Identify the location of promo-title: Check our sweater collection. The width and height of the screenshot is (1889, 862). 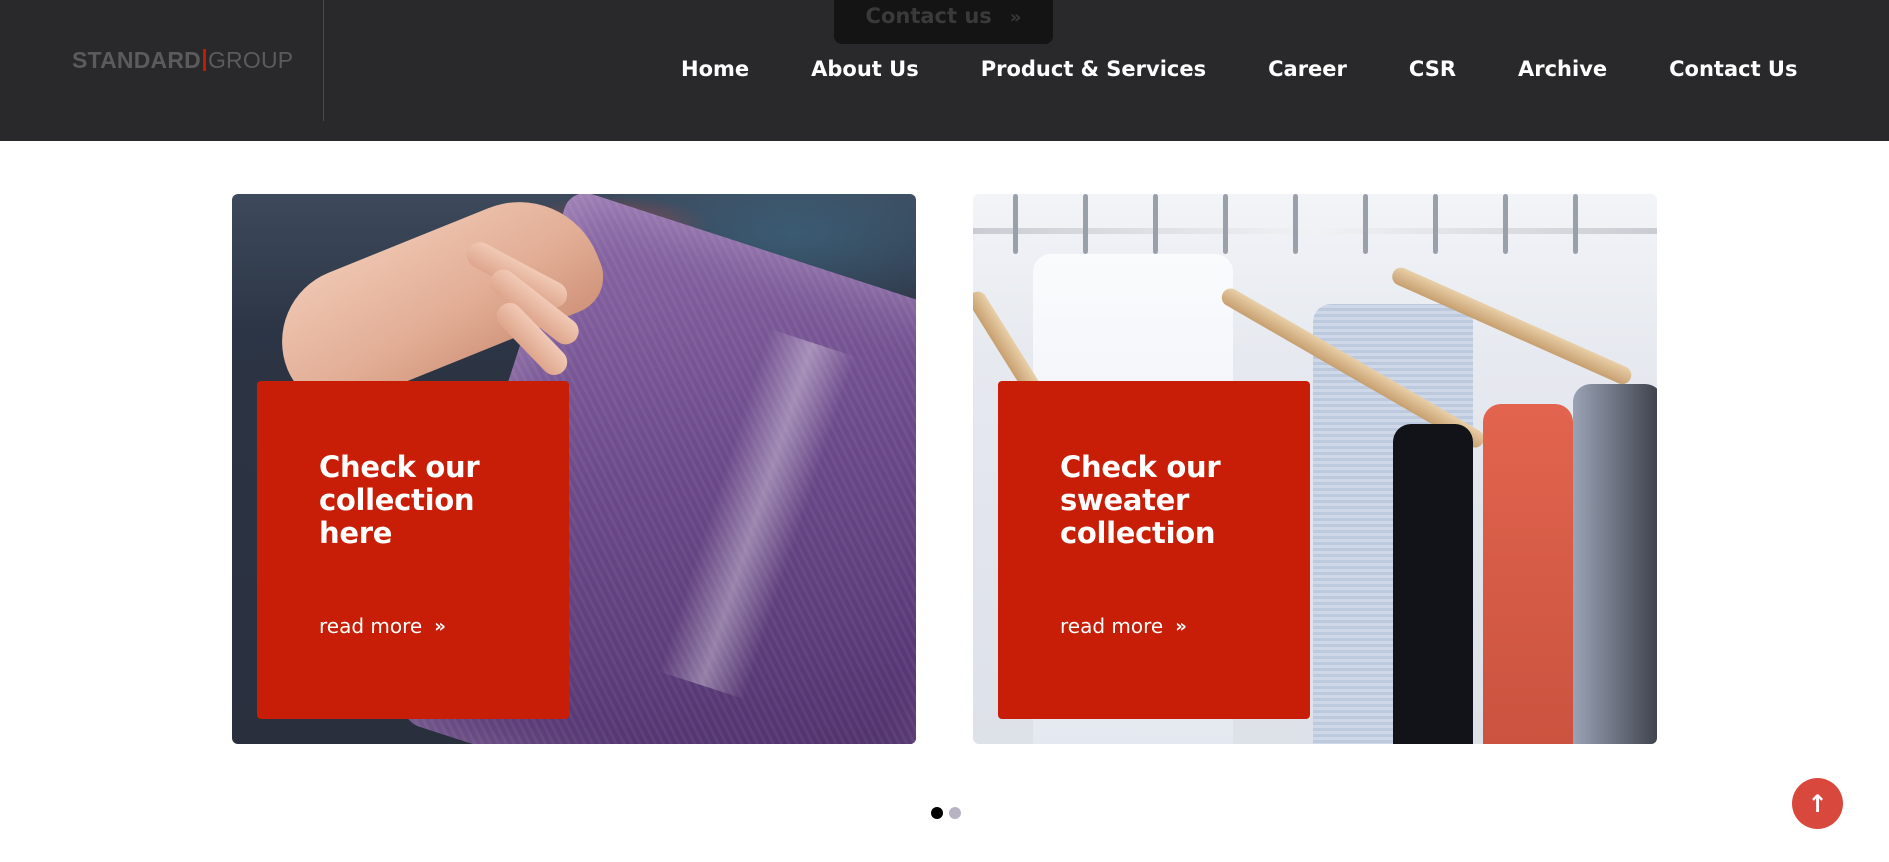
(1140, 500).